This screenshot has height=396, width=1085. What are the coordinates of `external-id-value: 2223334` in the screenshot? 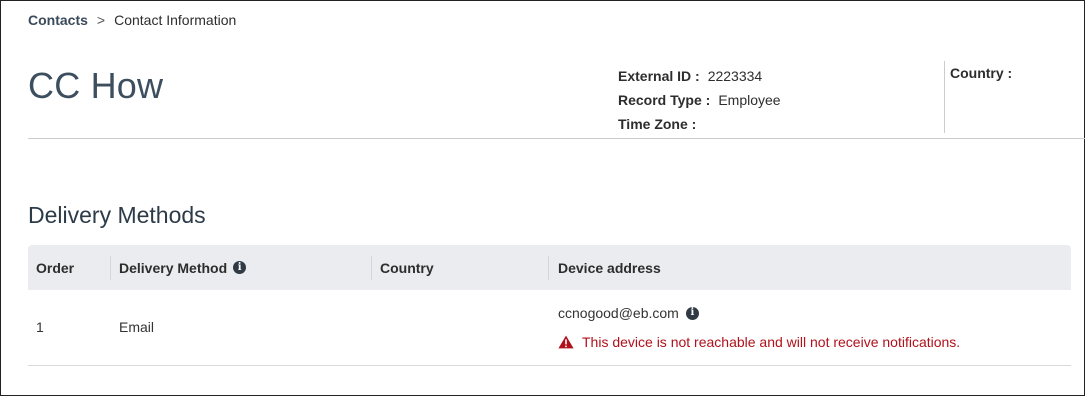 It's located at (735, 76).